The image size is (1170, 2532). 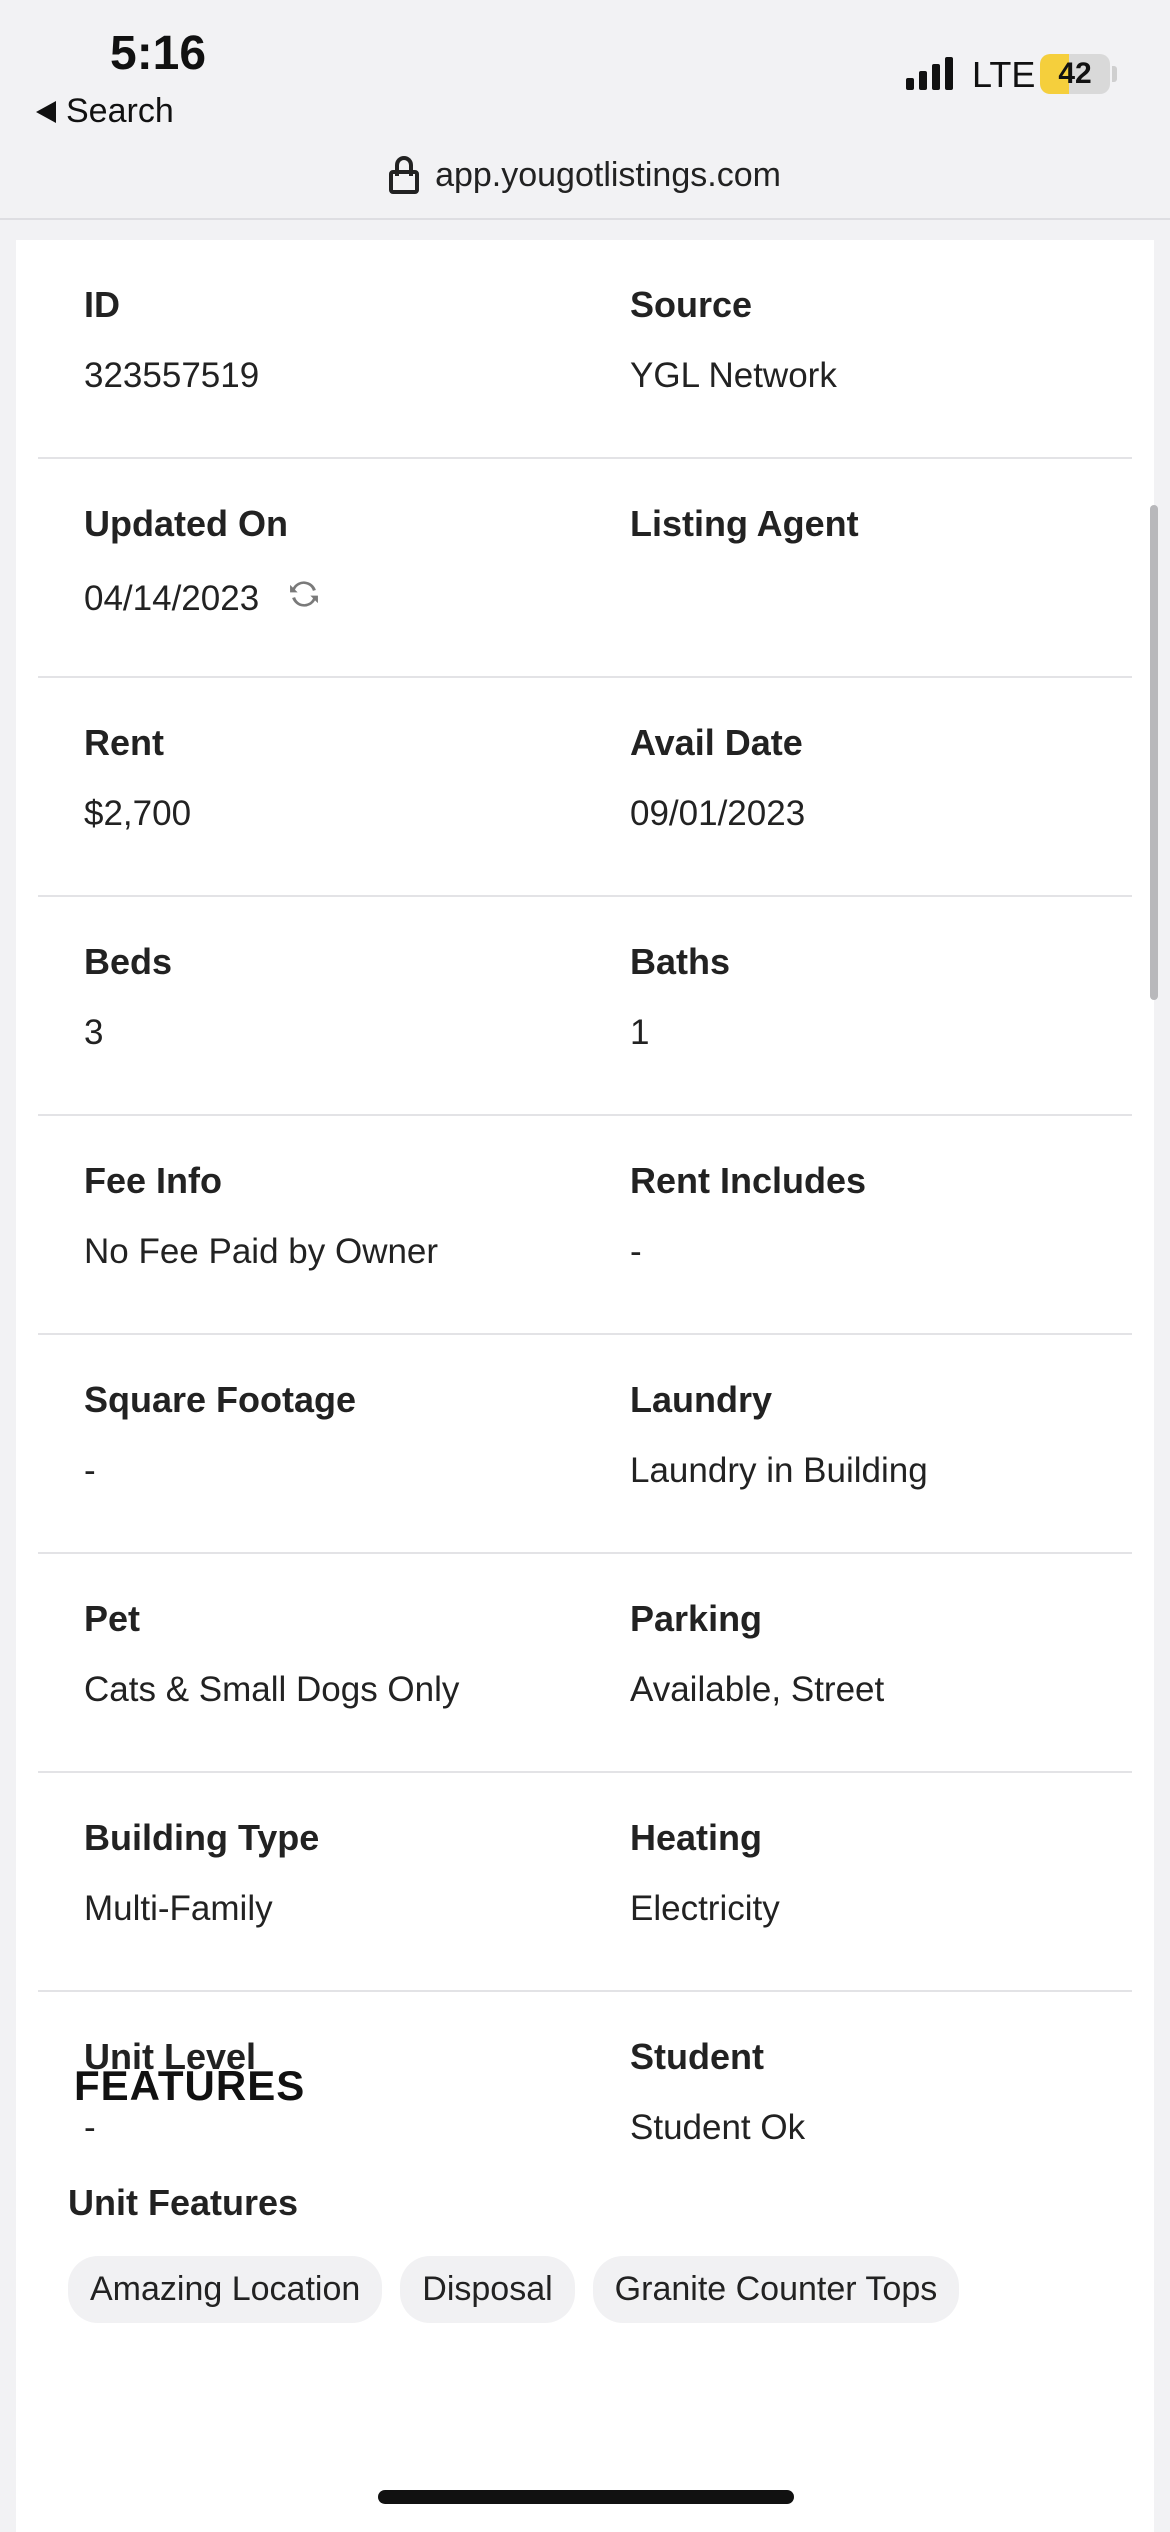 I want to click on detail-label: Beds, so click(x=128, y=961).